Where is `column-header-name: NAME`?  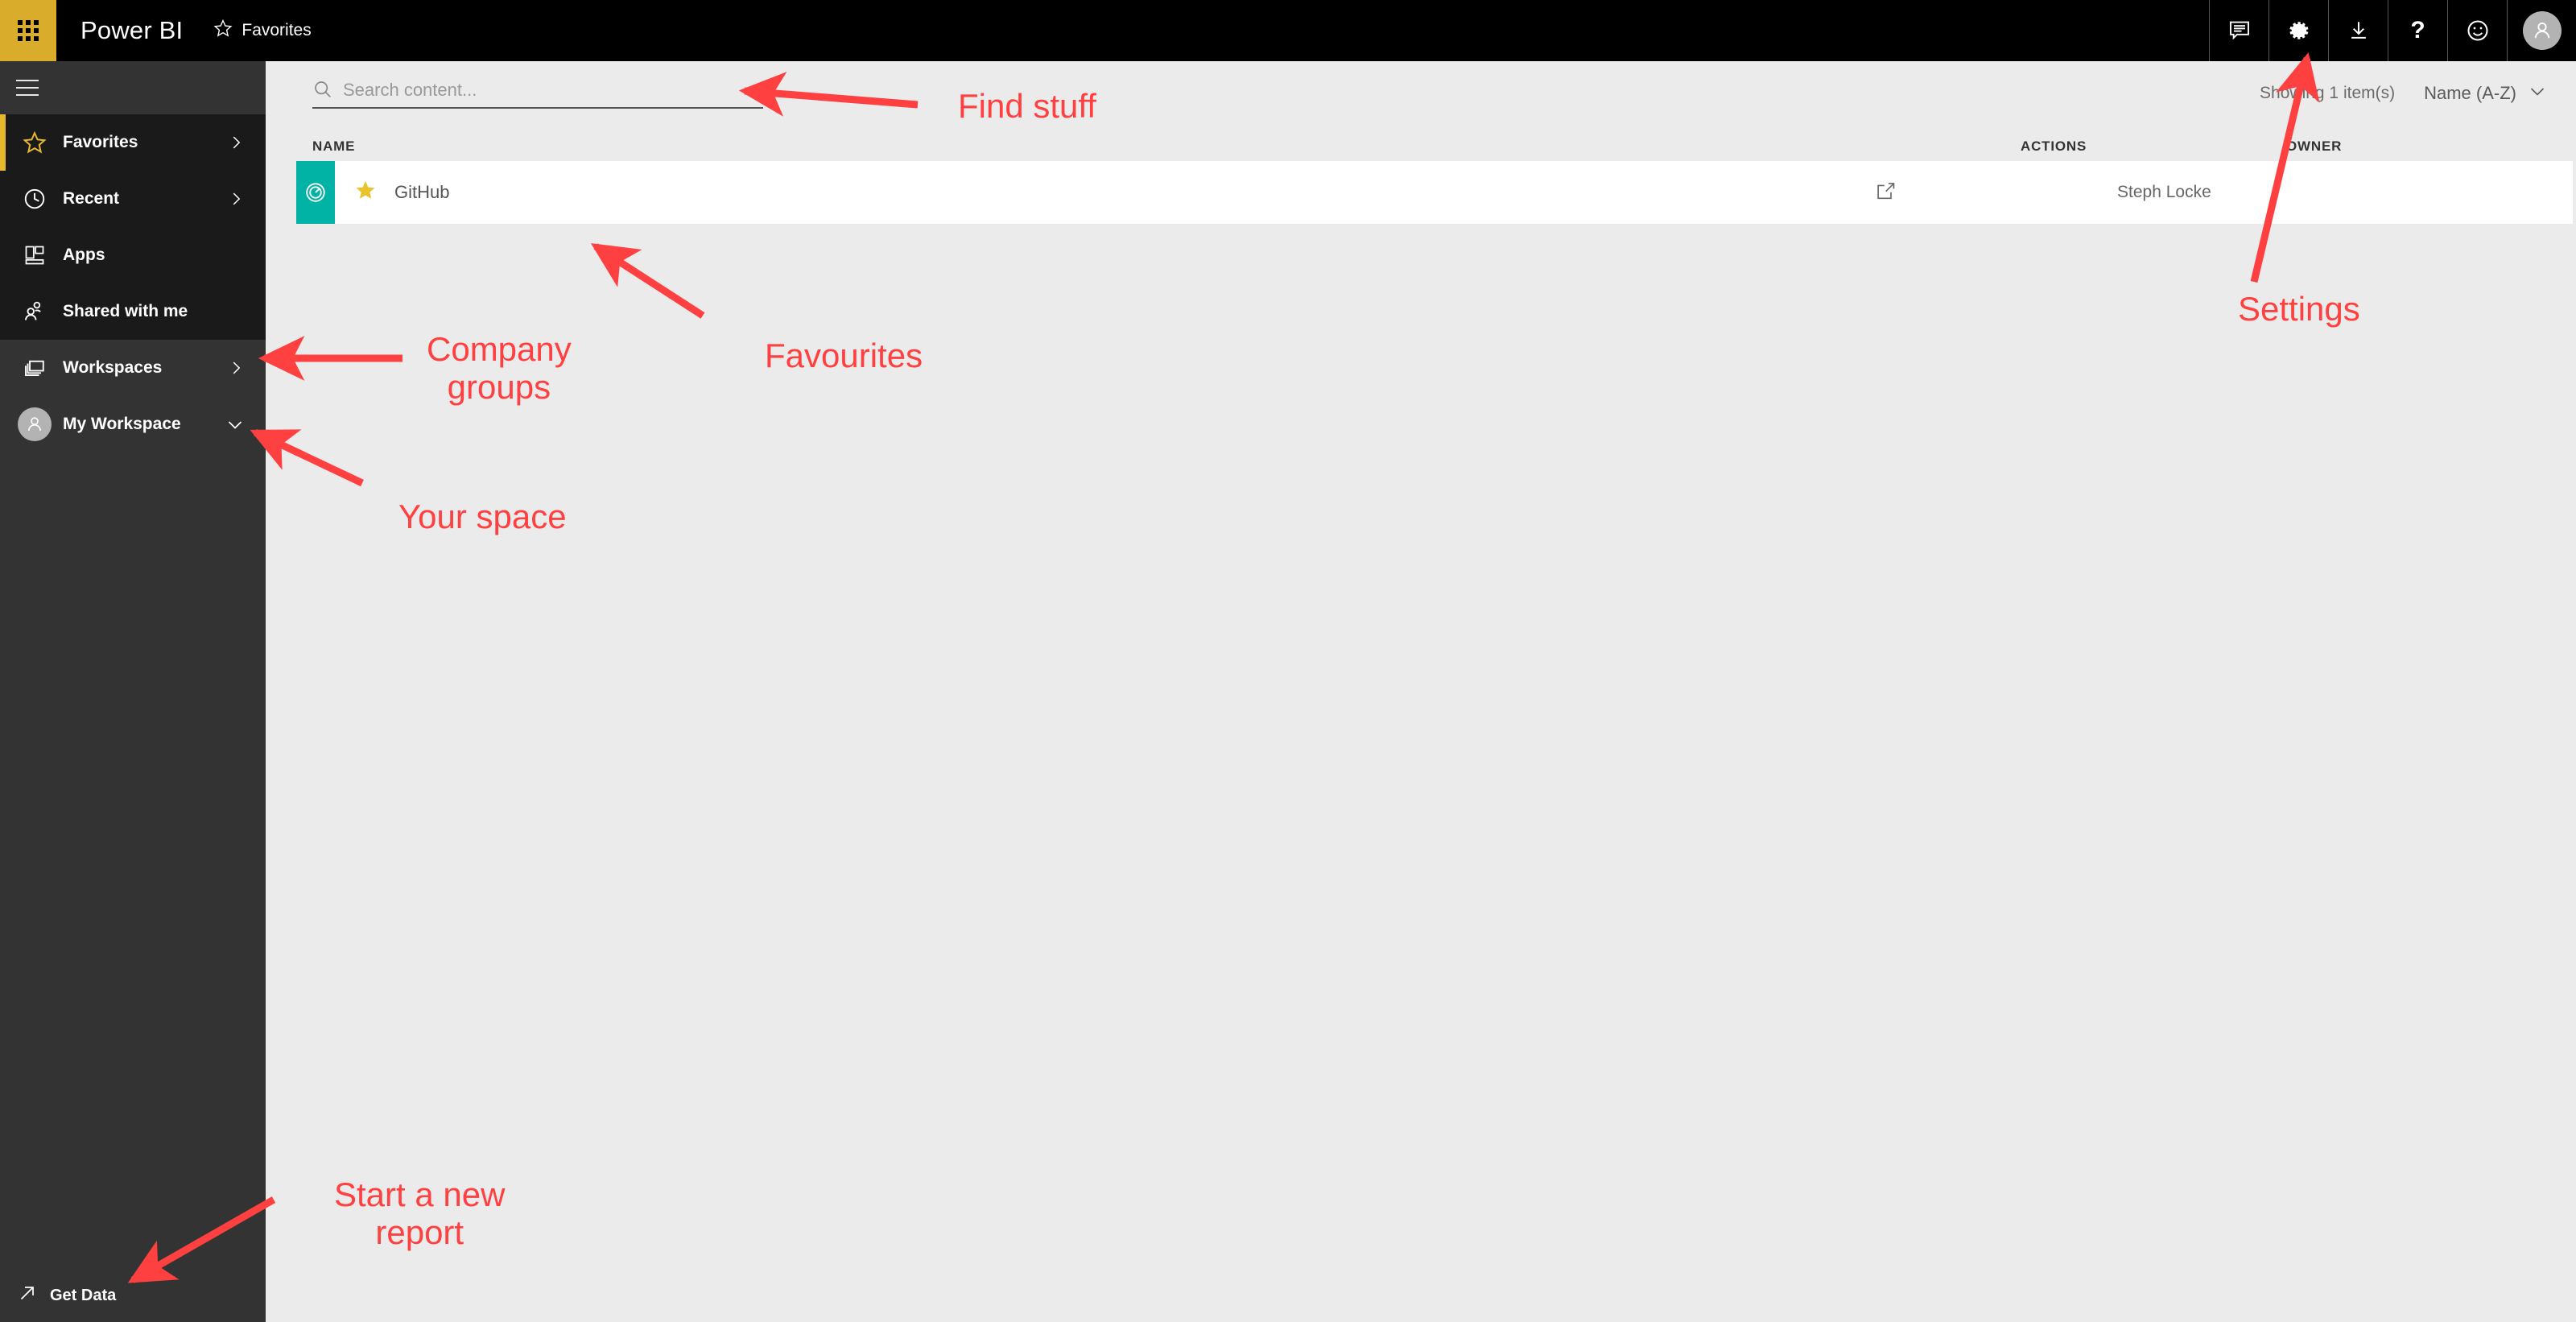 column-header-name: NAME is located at coordinates (334, 146).